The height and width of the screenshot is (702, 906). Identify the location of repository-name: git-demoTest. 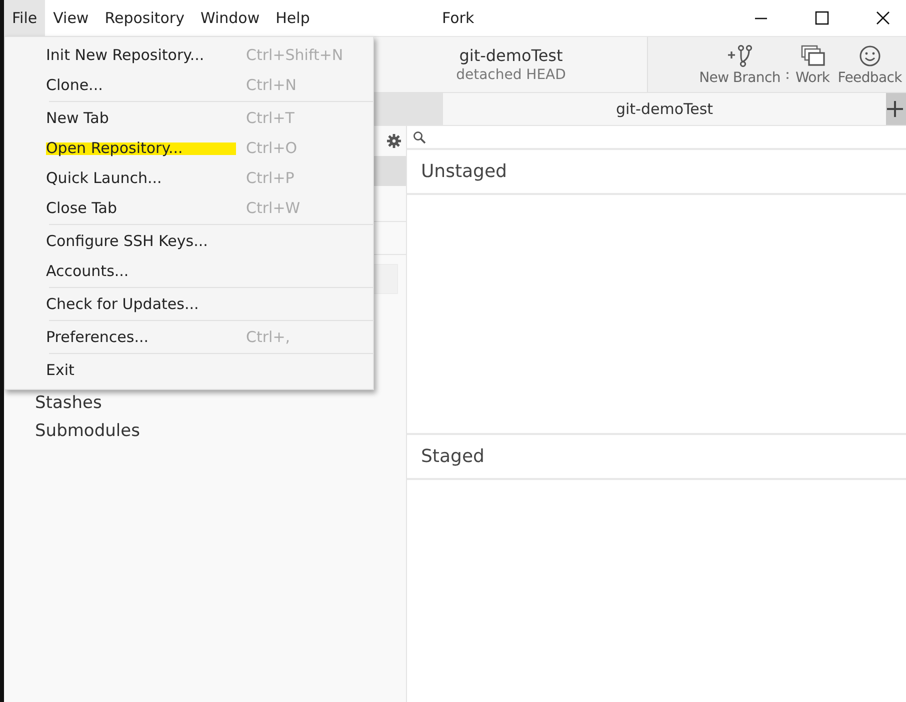
(511, 55).